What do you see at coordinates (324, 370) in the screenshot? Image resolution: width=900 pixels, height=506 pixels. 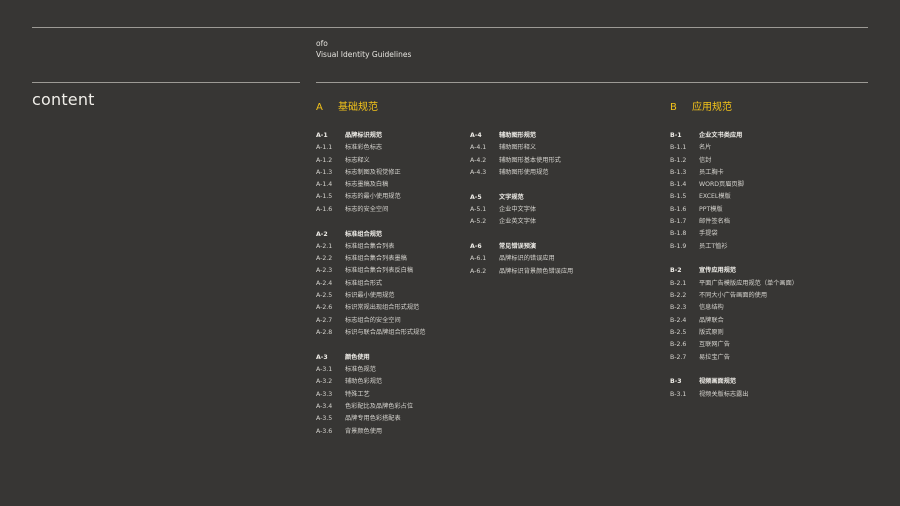 I see `toc-code: A-3.1` at bounding box center [324, 370].